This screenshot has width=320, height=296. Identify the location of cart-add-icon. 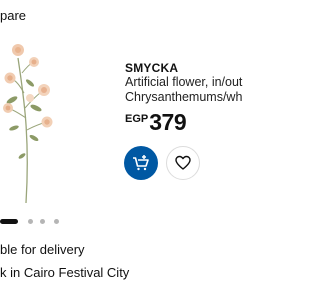
(141, 163).